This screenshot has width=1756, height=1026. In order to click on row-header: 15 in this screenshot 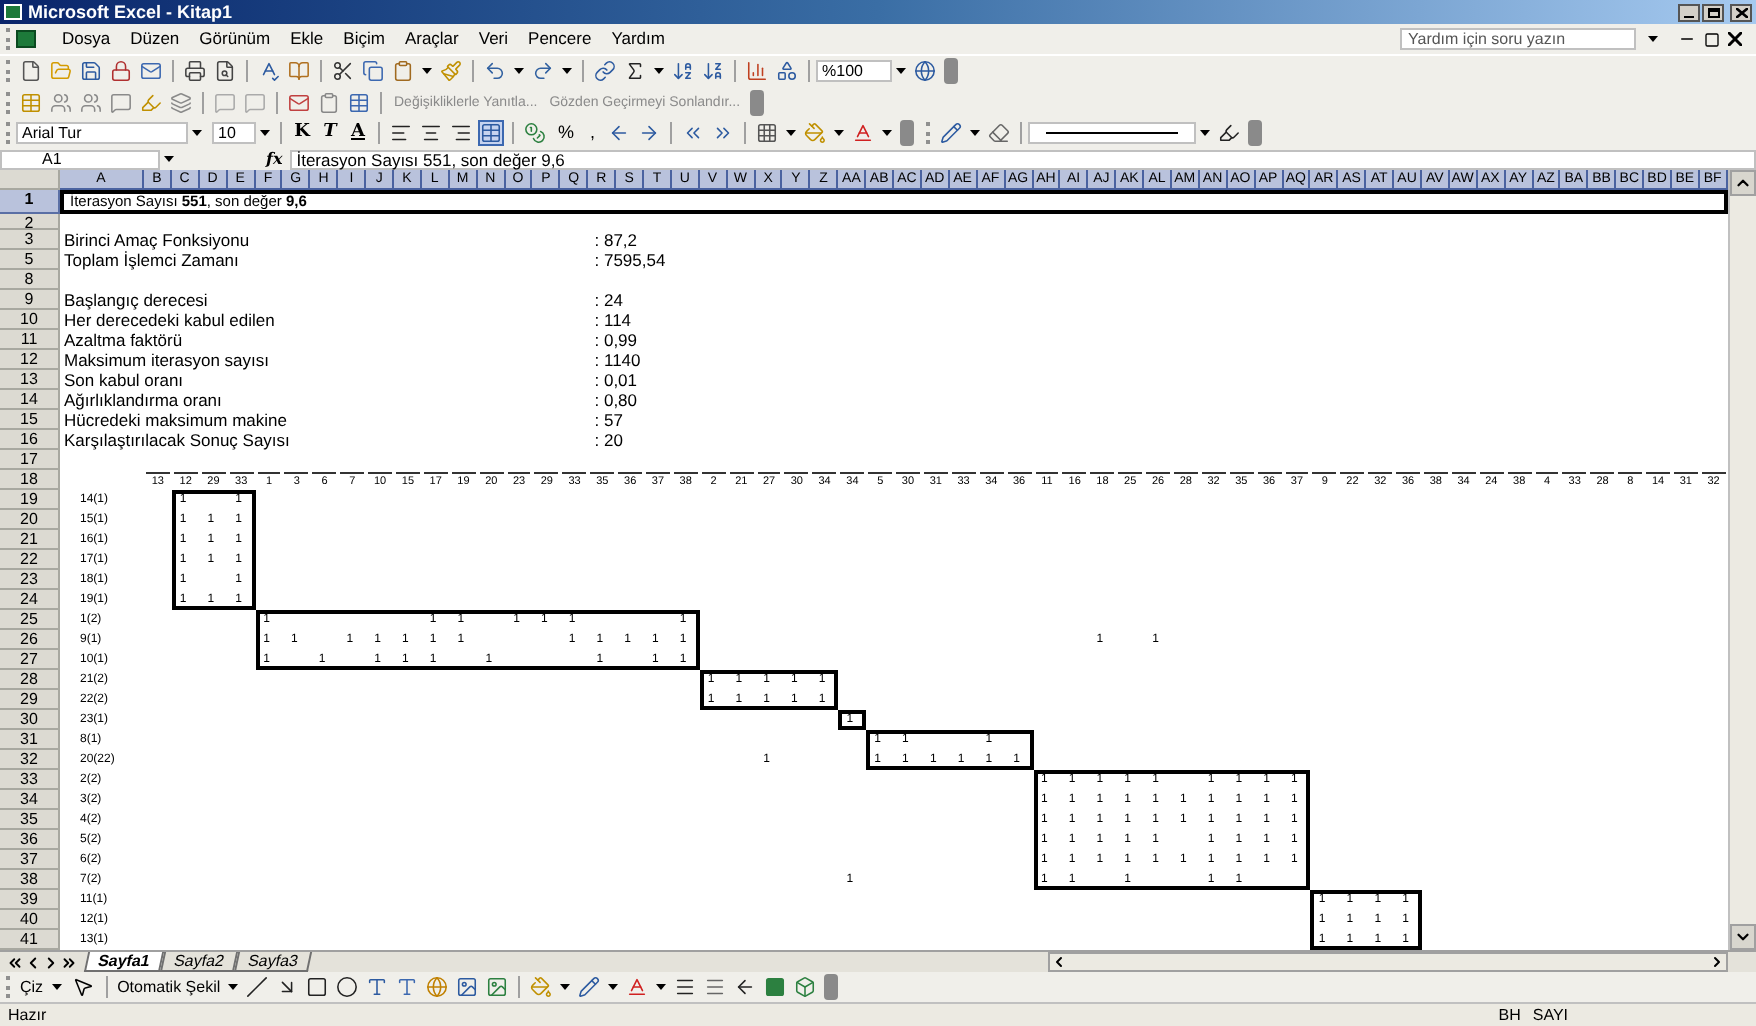, I will do `click(30, 420)`.